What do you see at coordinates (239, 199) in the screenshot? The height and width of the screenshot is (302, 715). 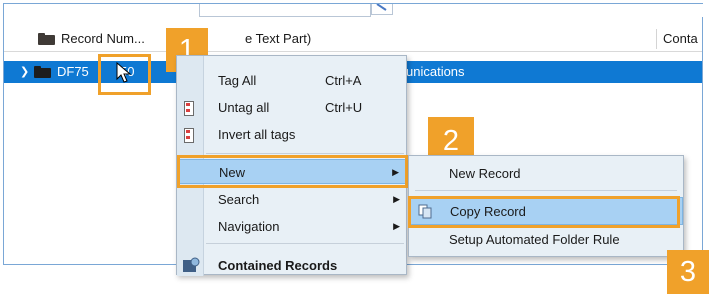 I see `menu-item-label: Search` at bounding box center [239, 199].